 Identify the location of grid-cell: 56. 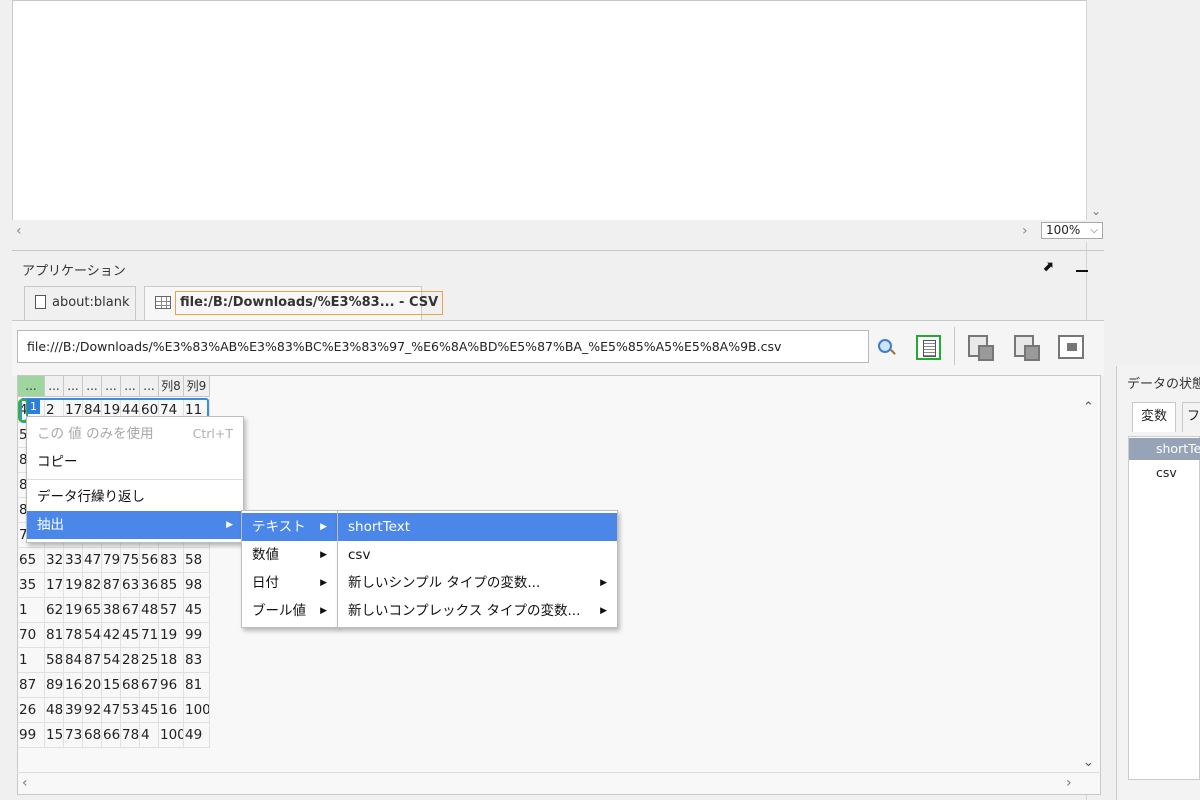
(149, 560).